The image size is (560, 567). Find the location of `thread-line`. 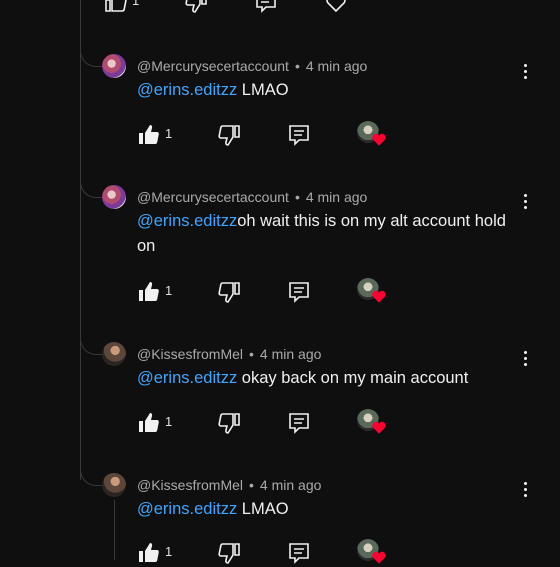

thread-line is located at coordinates (80, 240).